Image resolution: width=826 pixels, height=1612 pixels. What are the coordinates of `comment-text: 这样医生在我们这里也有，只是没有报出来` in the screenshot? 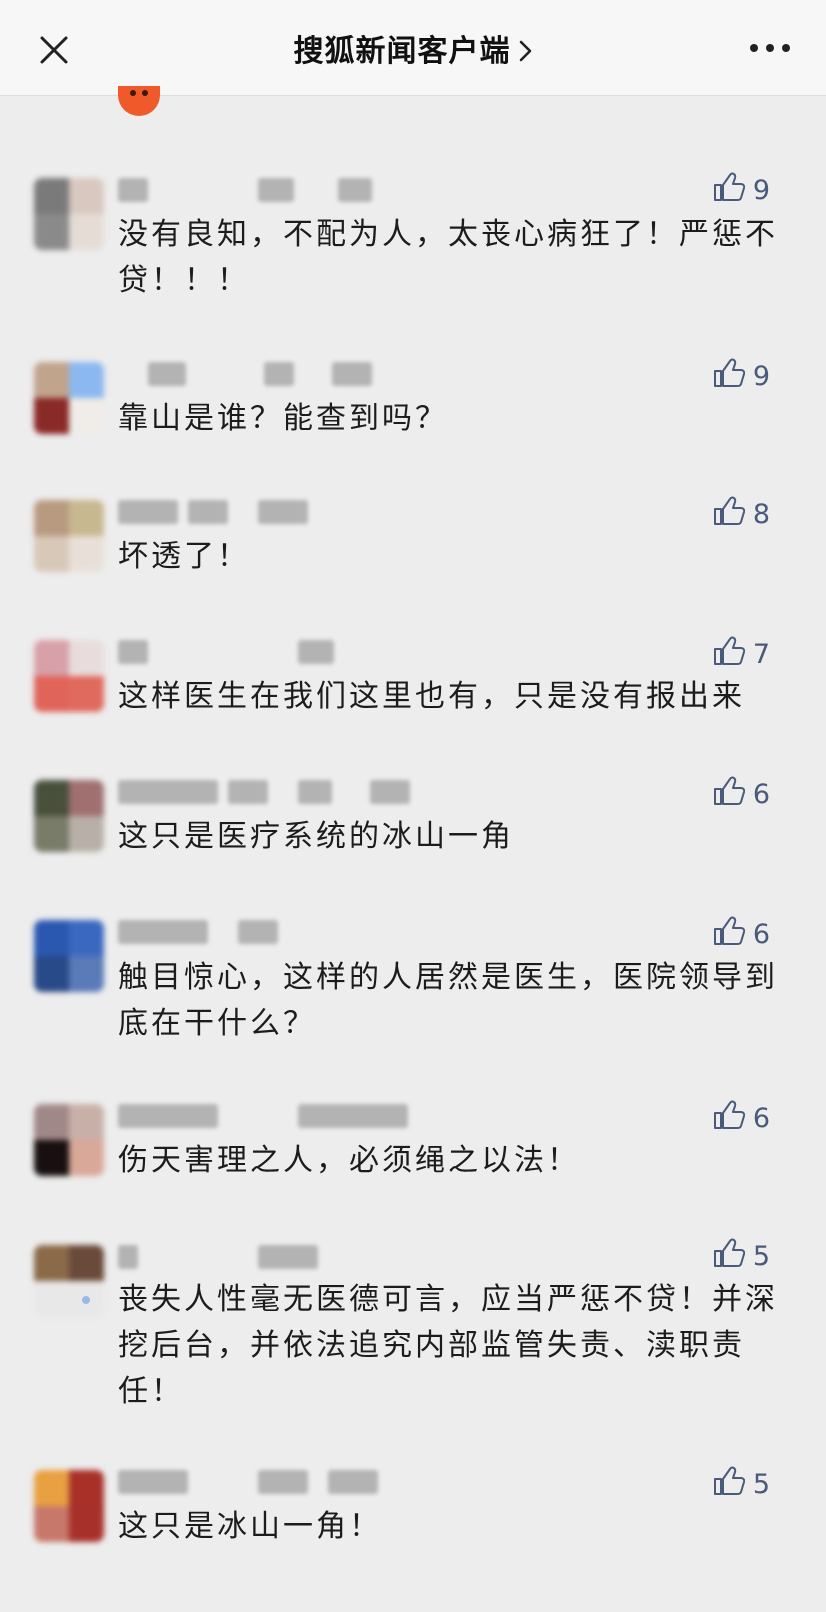 It's located at (431, 696).